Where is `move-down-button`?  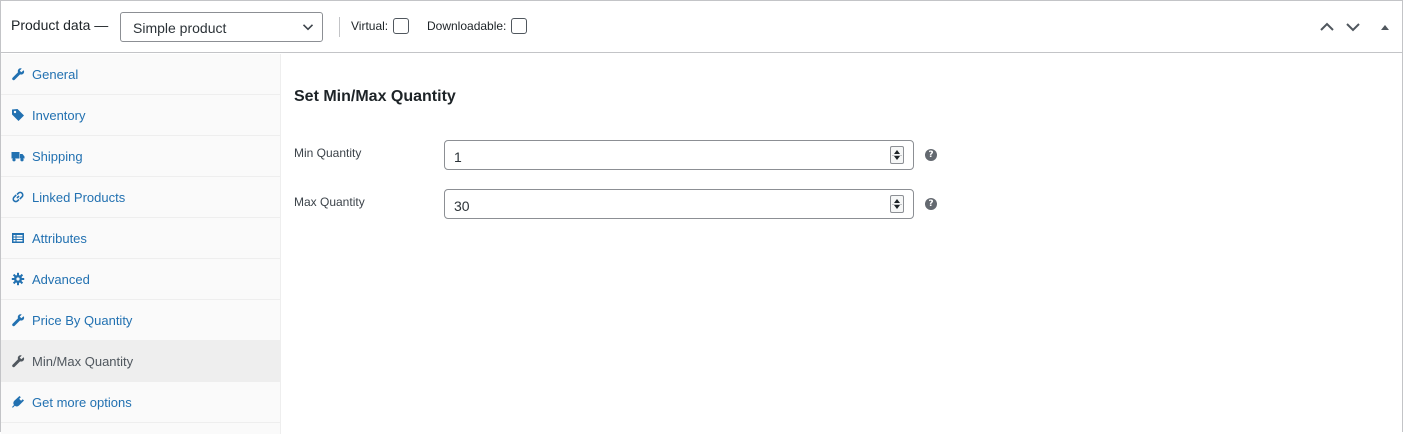 move-down-button is located at coordinates (1353, 27).